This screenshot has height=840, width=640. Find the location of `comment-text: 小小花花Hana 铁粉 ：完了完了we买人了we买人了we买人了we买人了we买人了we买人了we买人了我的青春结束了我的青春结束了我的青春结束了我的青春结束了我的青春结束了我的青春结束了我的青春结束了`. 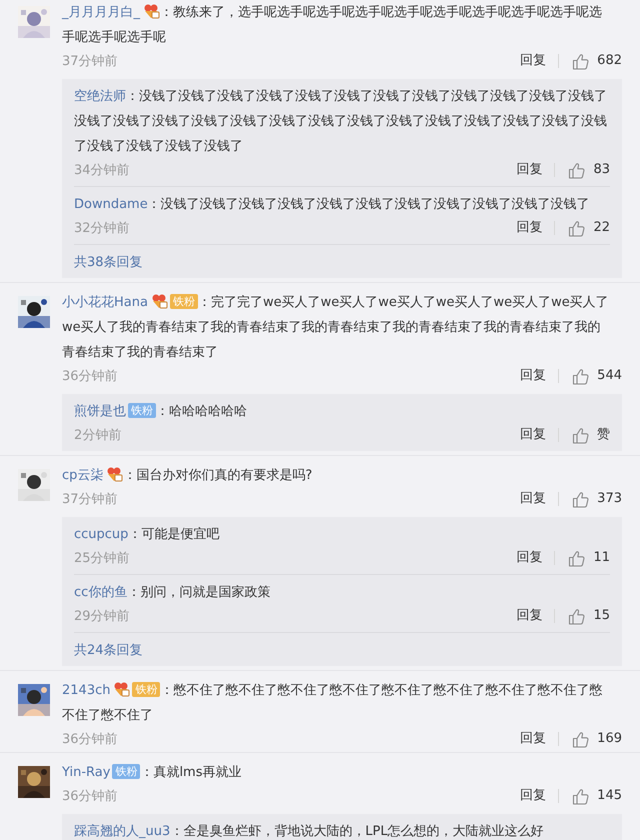

comment-text: 小小花花Hana 铁粉 ：完了完了we买人了we买人了we买人了we买人了we买人了we买人了we买人了我的青春结束了我的青春结束了我的青春结束了我的青春结束了我的青春结束了我的青春结束了我的青春结束了 is located at coordinates (336, 327).